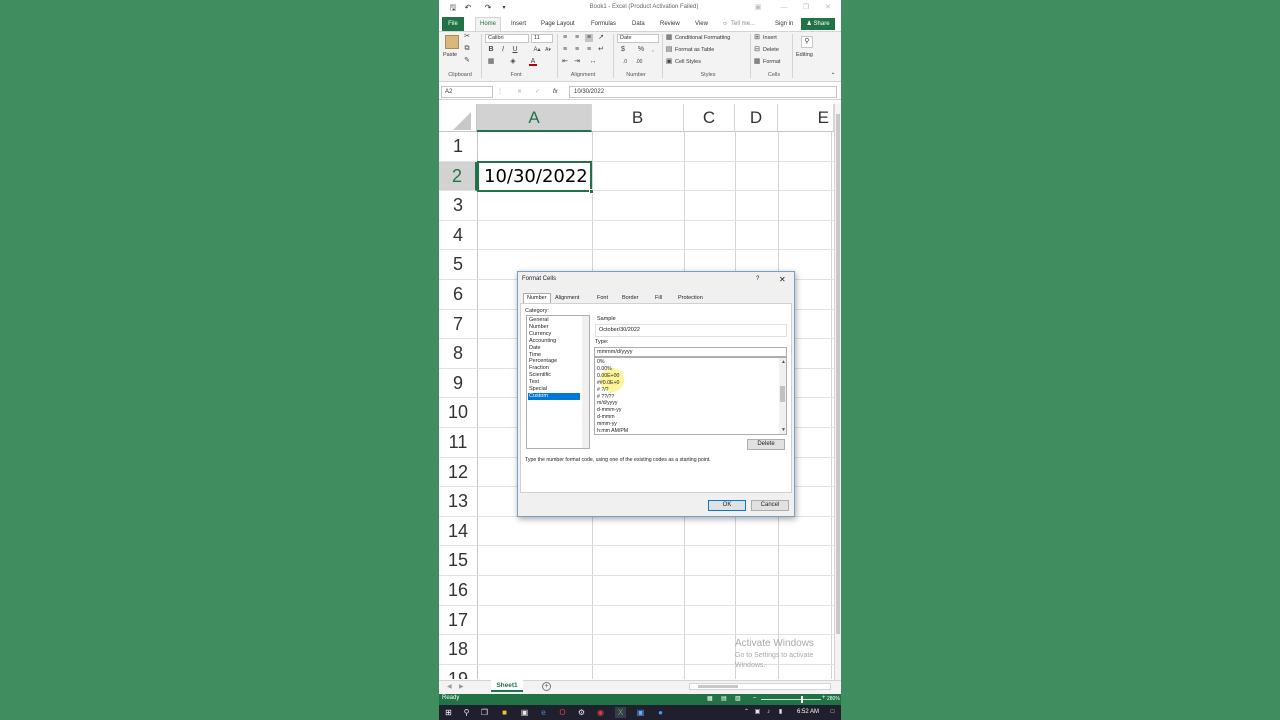  Describe the element at coordinates (806, 118) in the screenshot. I see `column-header-e: E` at that location.